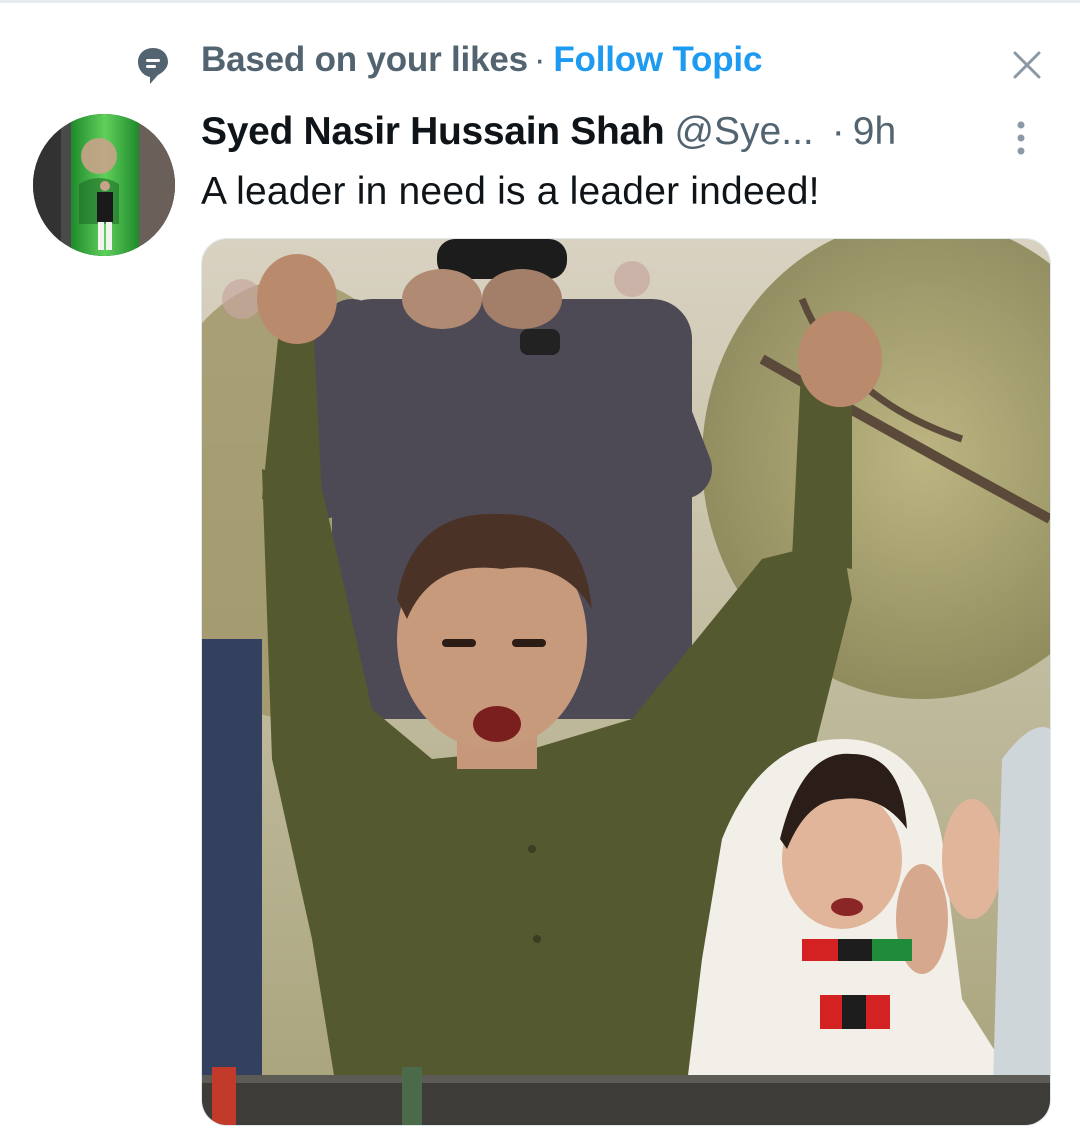  I want to click on more-vertical-icon, so click(1021, 138).